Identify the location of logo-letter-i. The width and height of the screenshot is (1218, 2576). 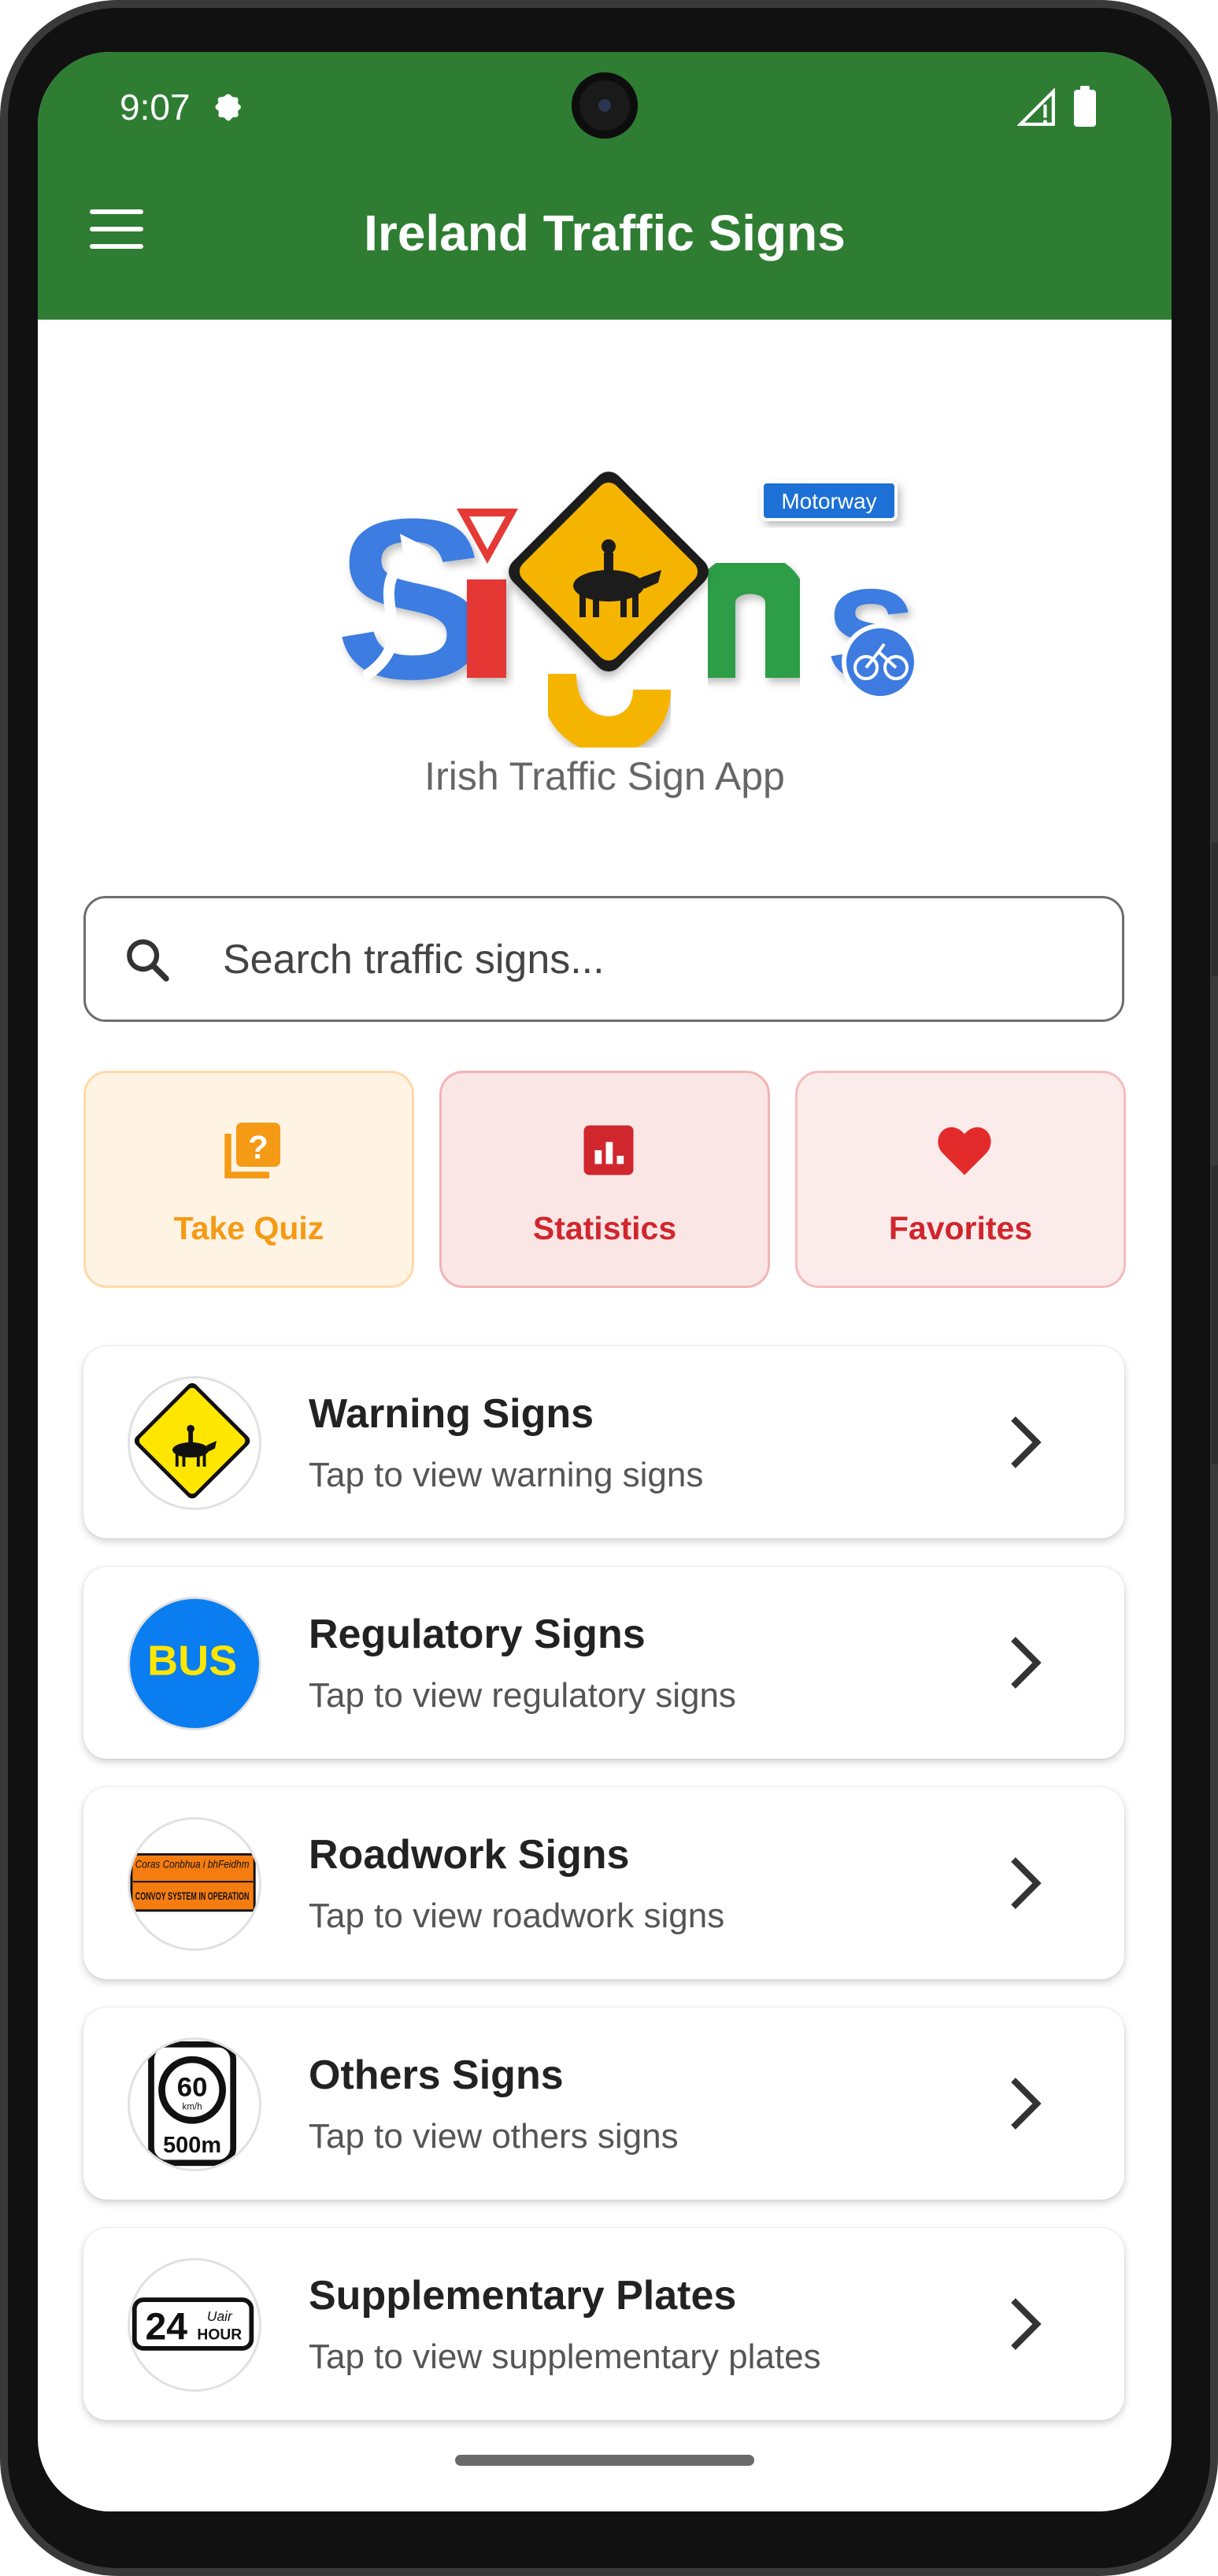
(486, 628).